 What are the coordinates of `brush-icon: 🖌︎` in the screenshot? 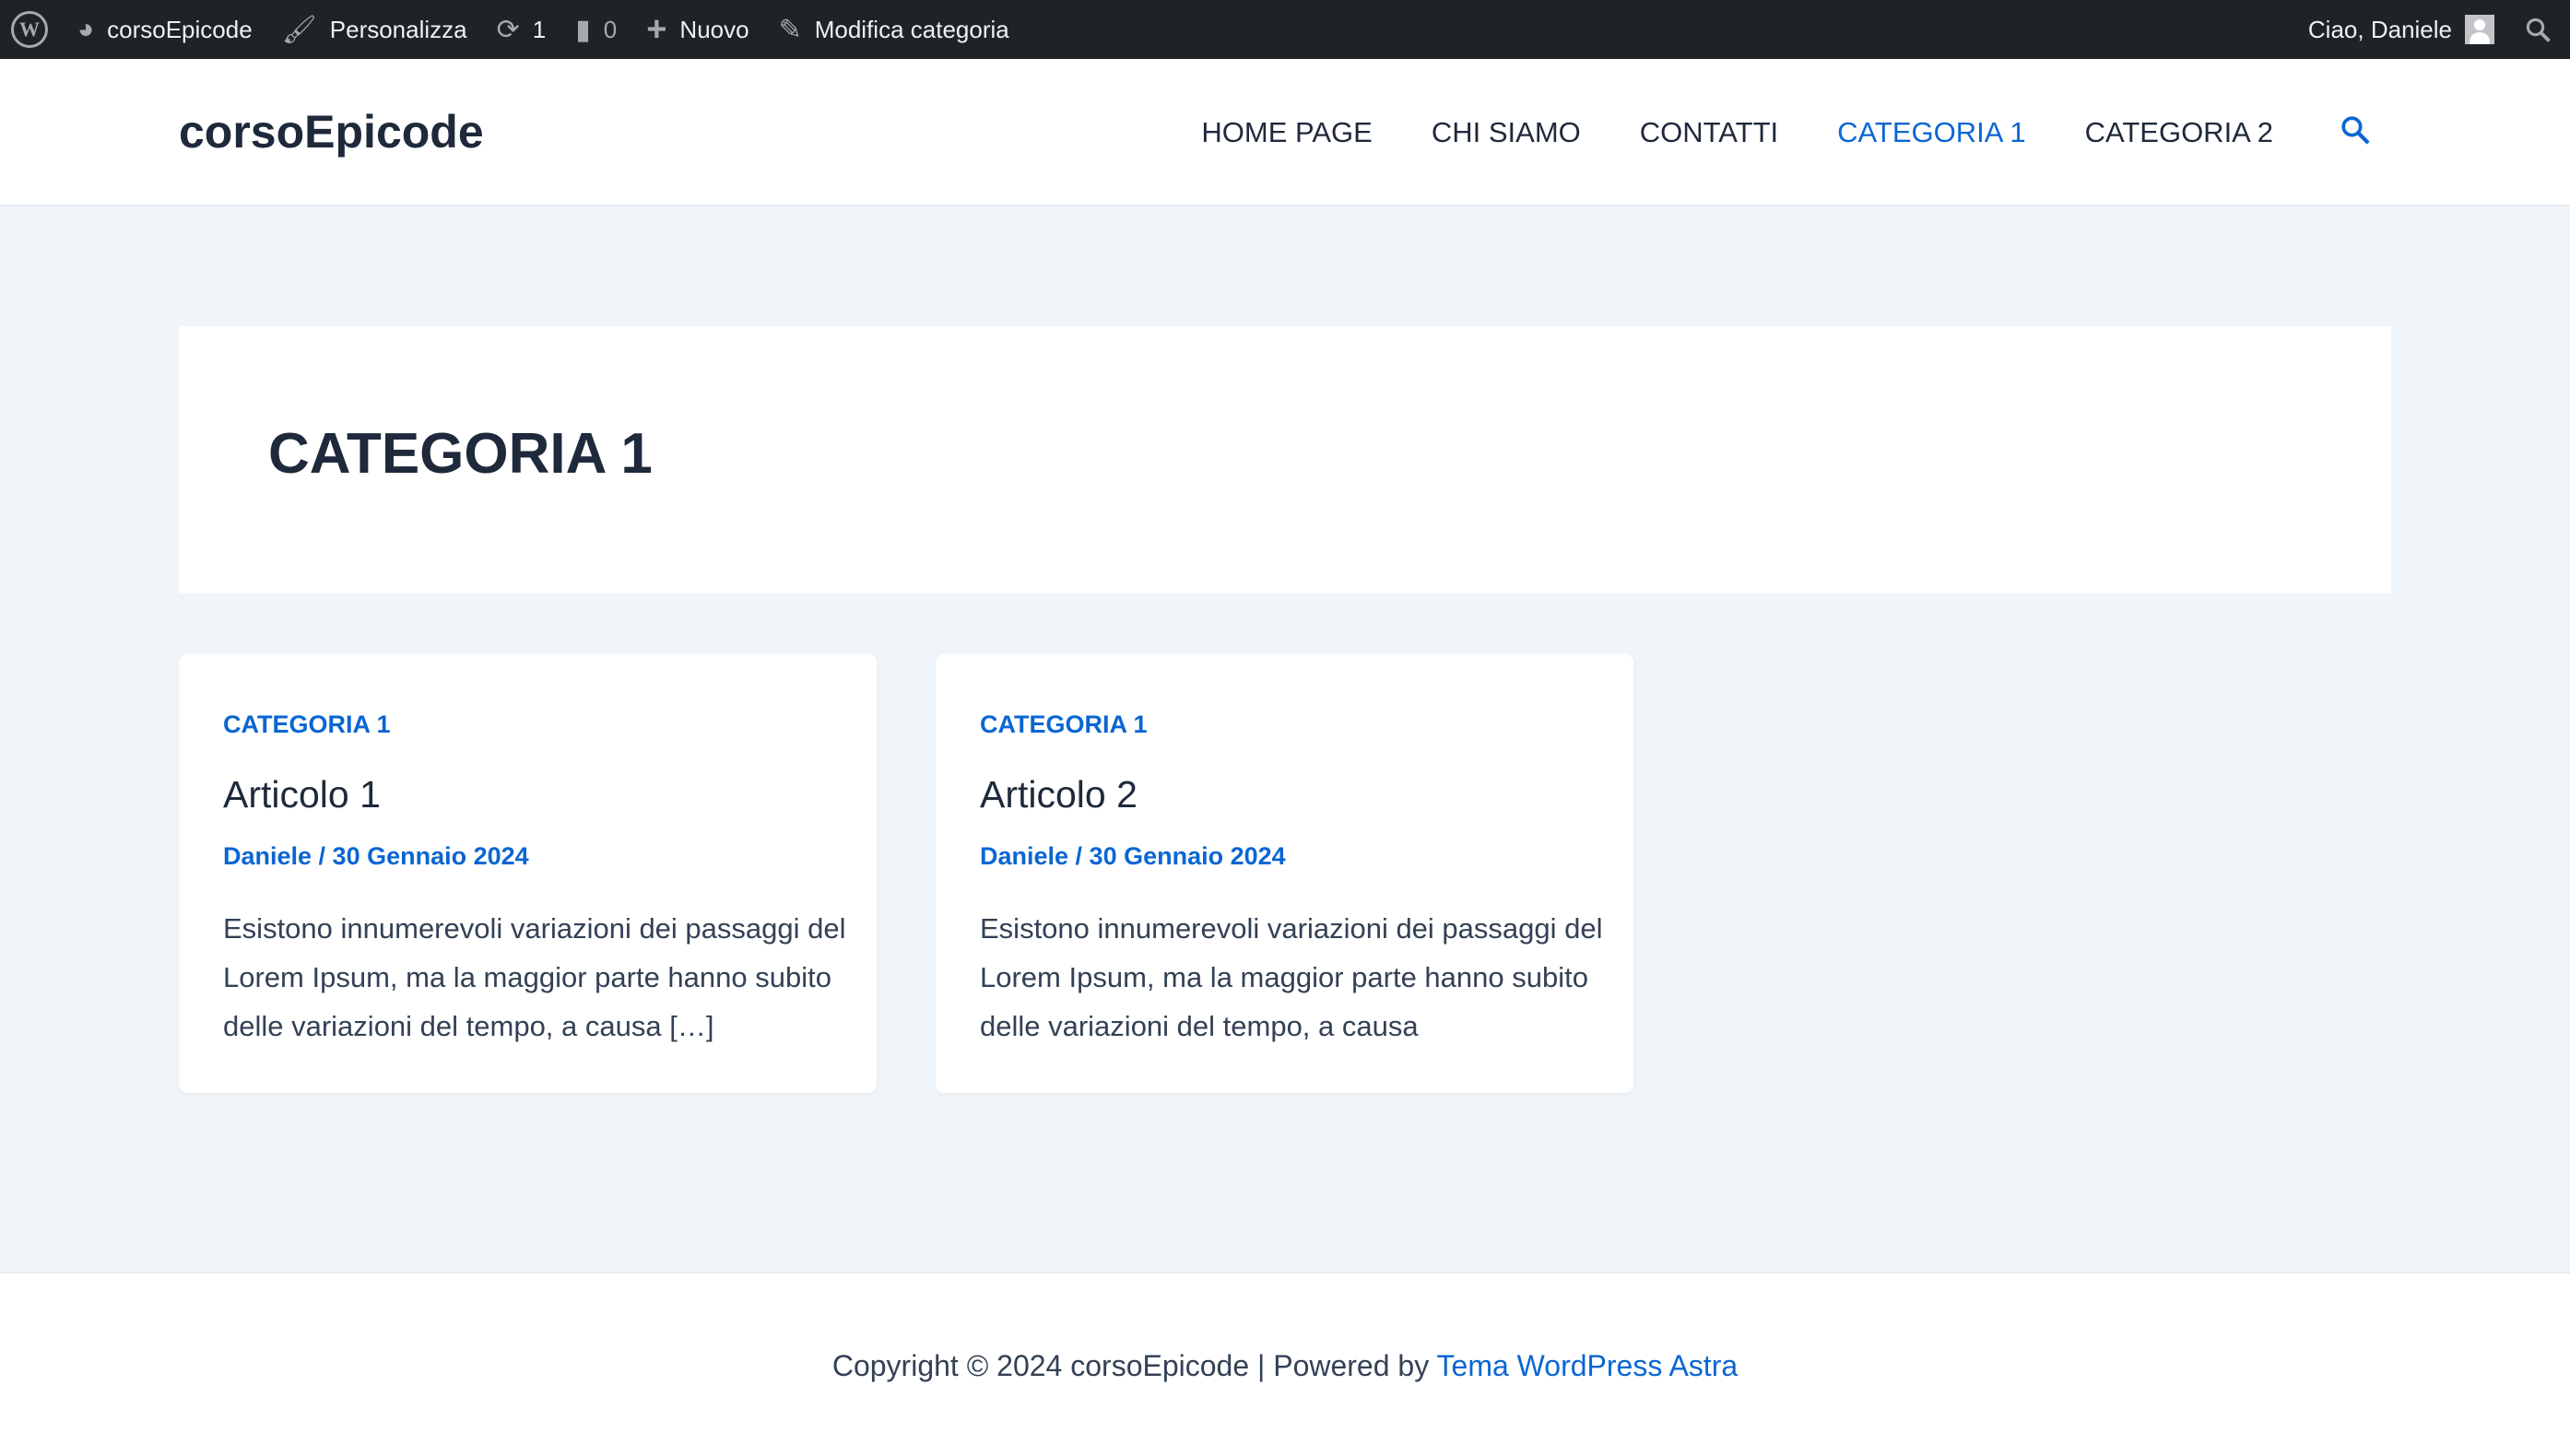 It's located at (299, 29).